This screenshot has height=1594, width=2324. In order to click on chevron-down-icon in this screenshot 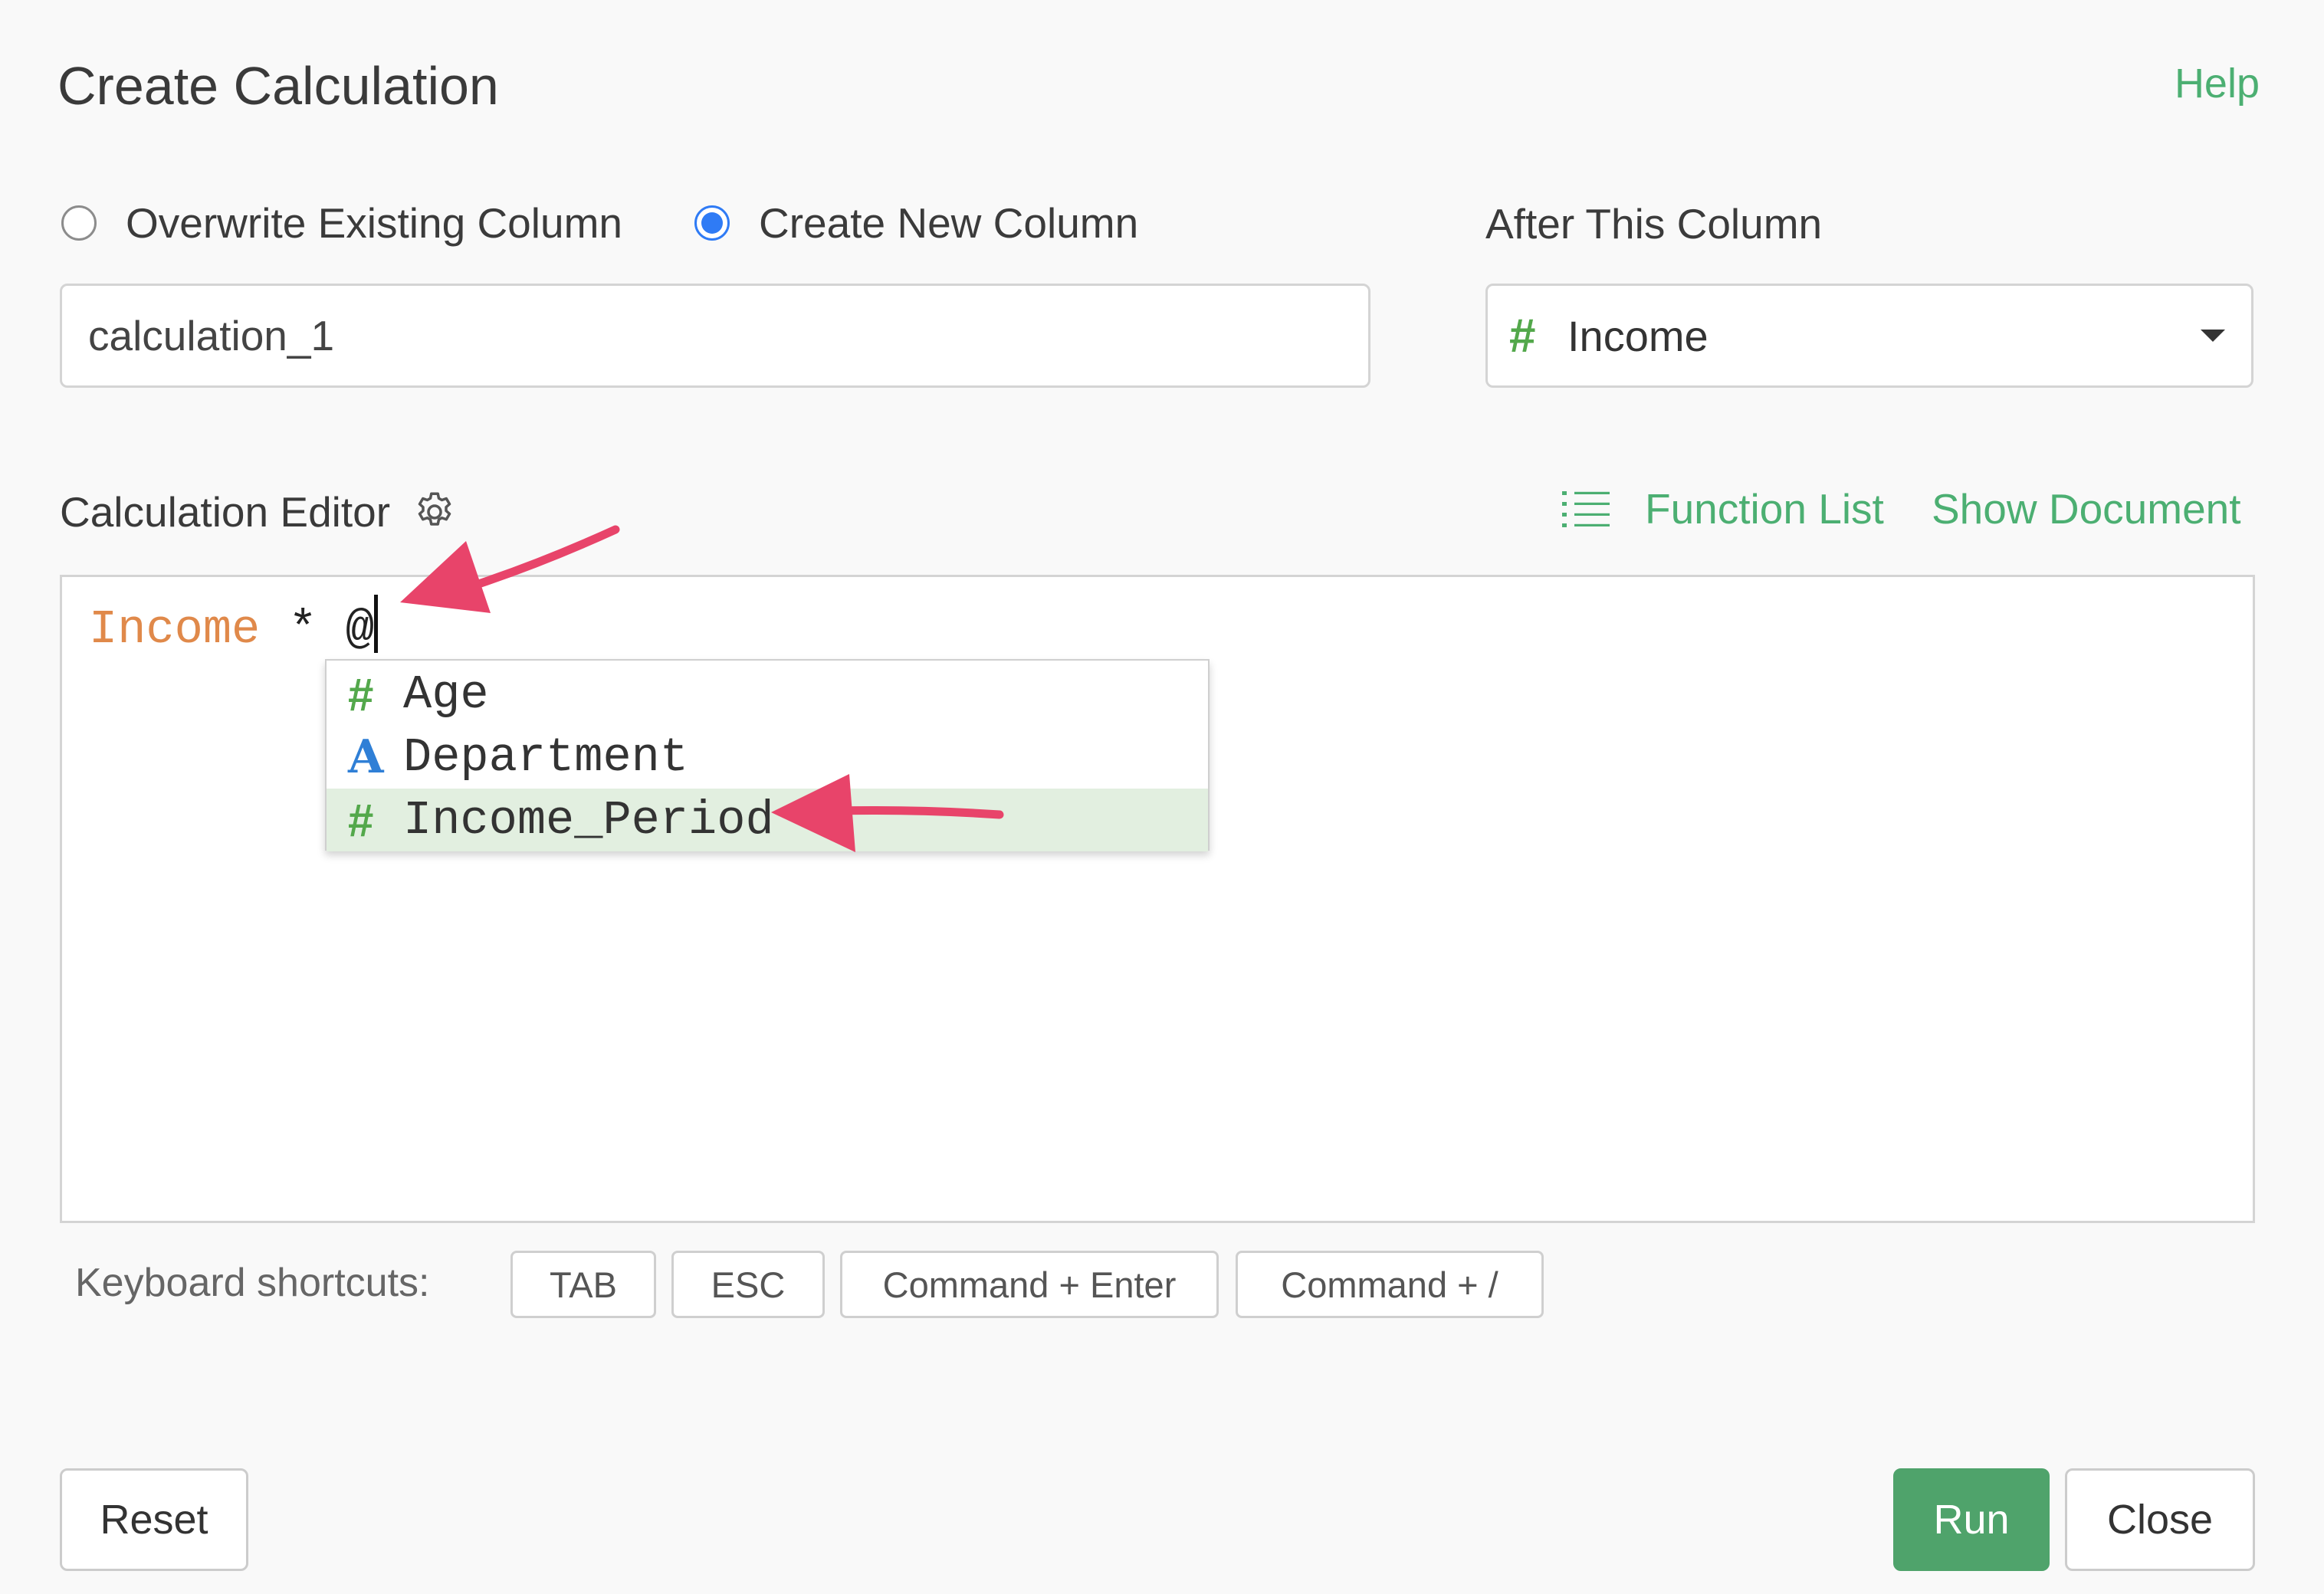, I will do `click(2213, 336)`.